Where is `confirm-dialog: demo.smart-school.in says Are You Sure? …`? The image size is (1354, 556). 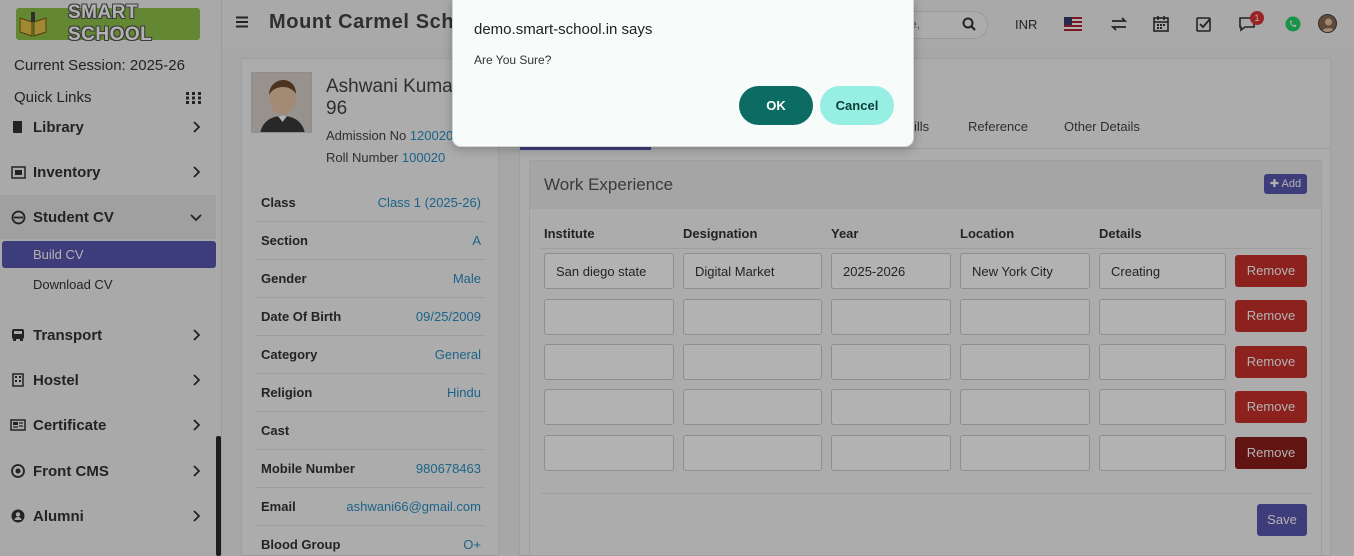
confirm-dialog: demo.smart-school.in says Are You Sure? … is located at coordinates (683, 73).